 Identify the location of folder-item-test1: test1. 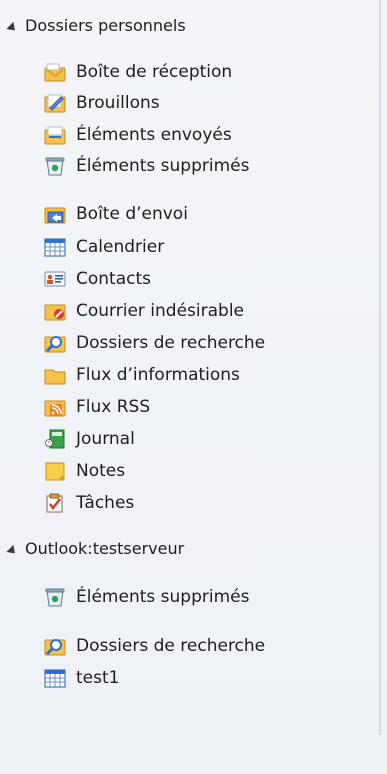
(81, 678).